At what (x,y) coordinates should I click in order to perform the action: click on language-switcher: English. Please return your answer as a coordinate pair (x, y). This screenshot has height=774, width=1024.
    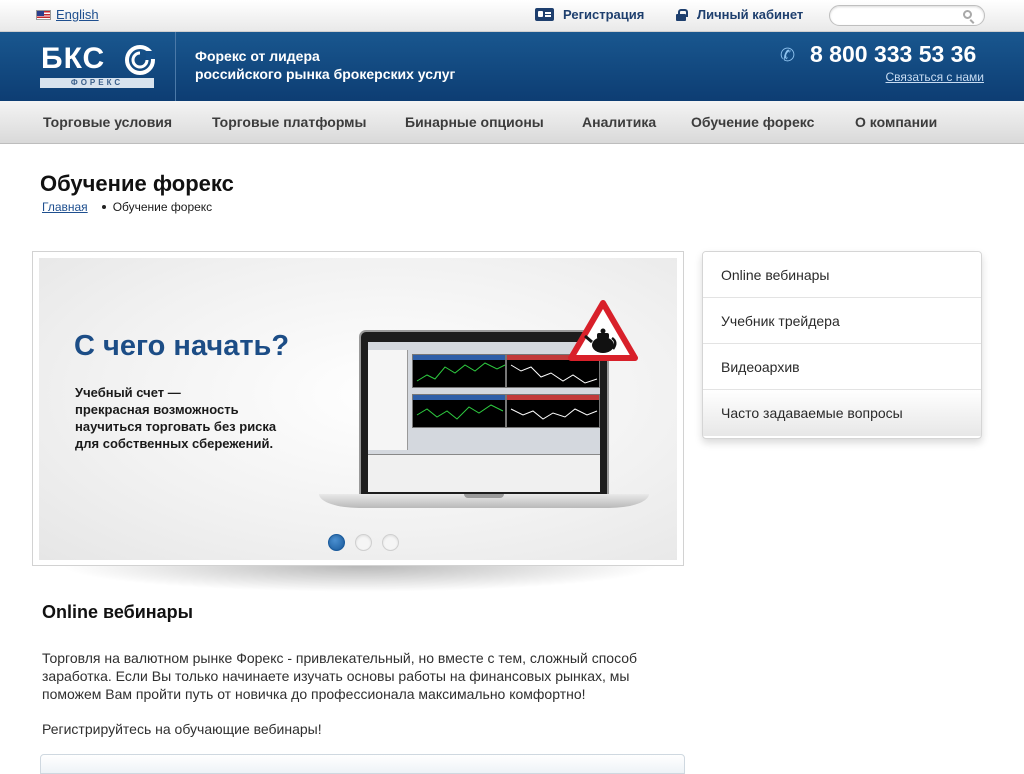
    Looking at the image, I should click on (67, 14).